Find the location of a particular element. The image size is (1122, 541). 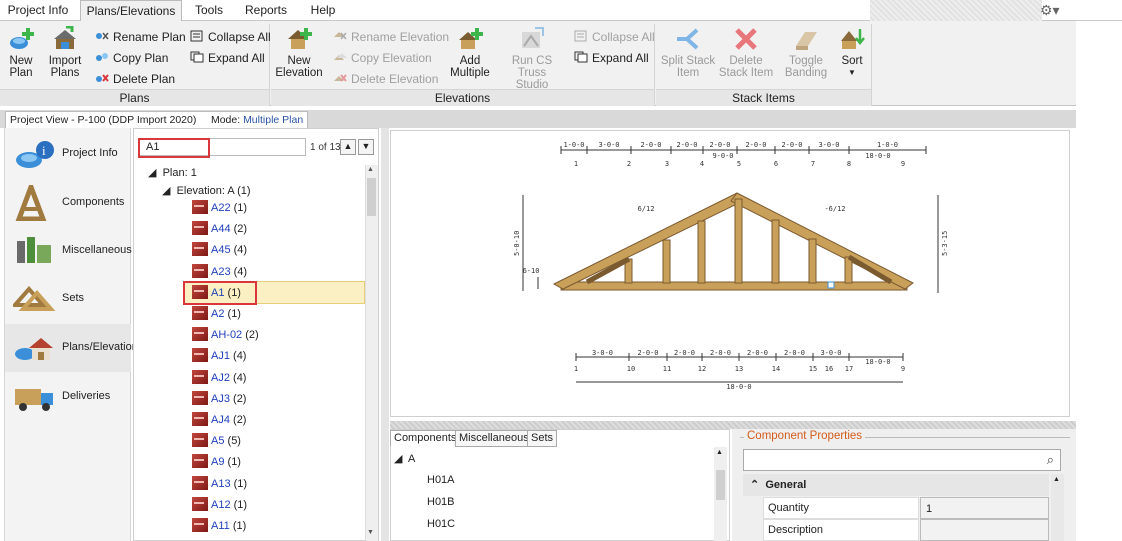

panel-number: 14 is located at coordinates (776, 369).